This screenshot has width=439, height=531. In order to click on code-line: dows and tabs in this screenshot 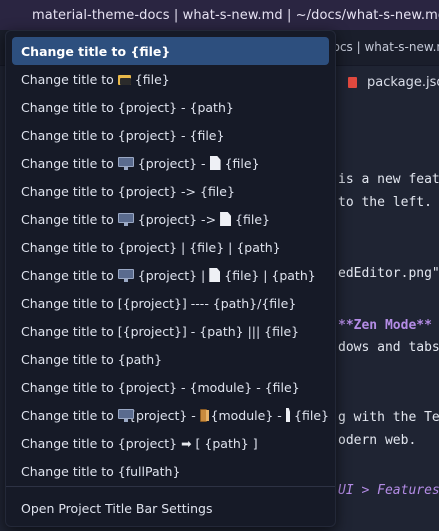, I will do `click(388, 347)`.